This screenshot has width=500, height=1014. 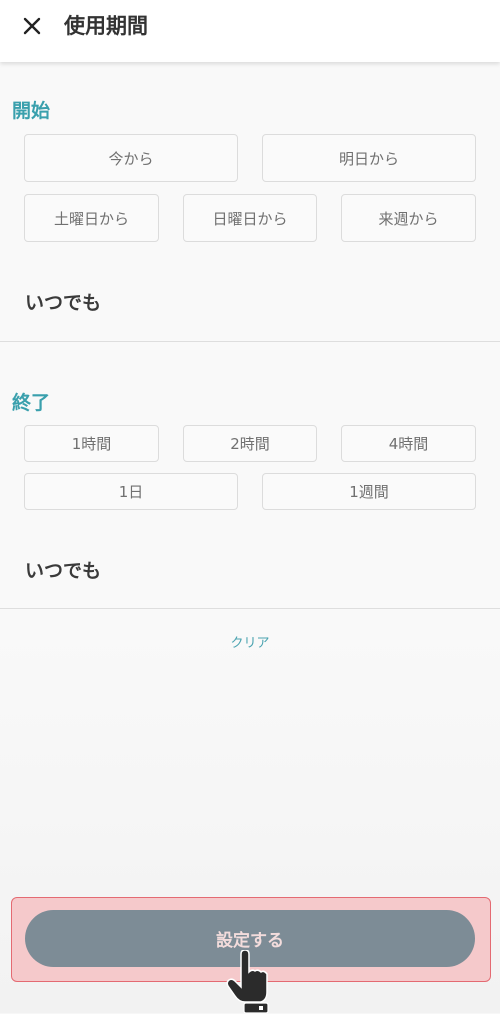 What do you see at coordinates (250, 31) in the screenshot?
I see `header-bar: 使用期間` at bounding box center [250, 31].